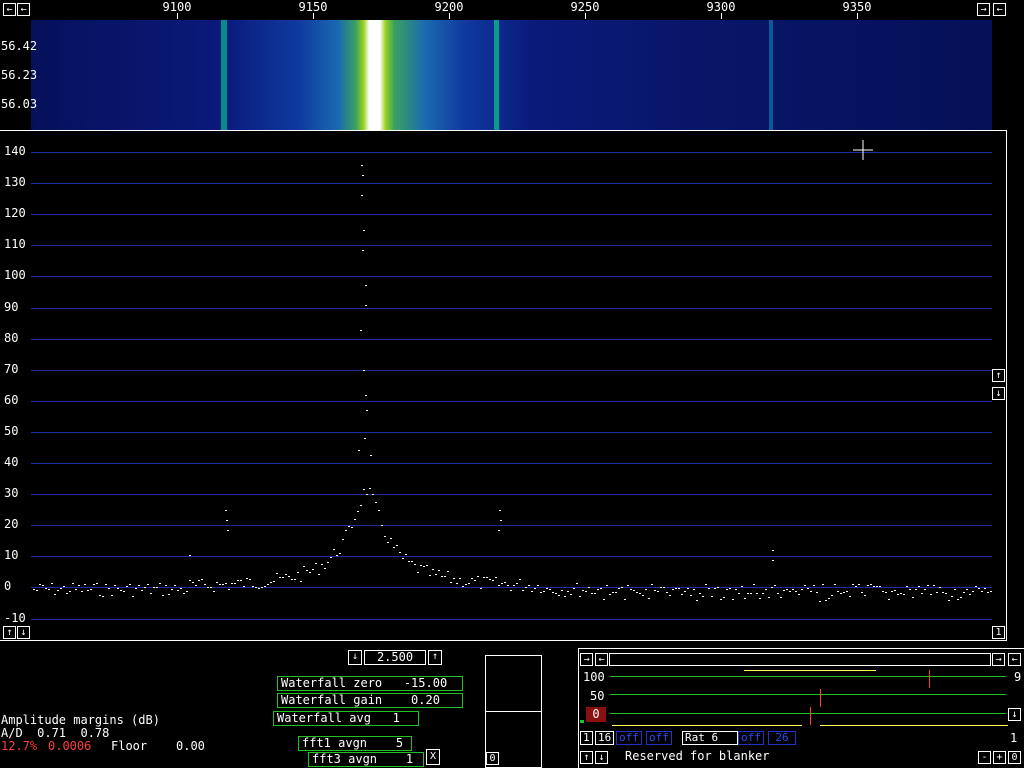  Describe the element at coordinates (659, 738) in the screenshot. I see `blanker-off-2: off` at that location.